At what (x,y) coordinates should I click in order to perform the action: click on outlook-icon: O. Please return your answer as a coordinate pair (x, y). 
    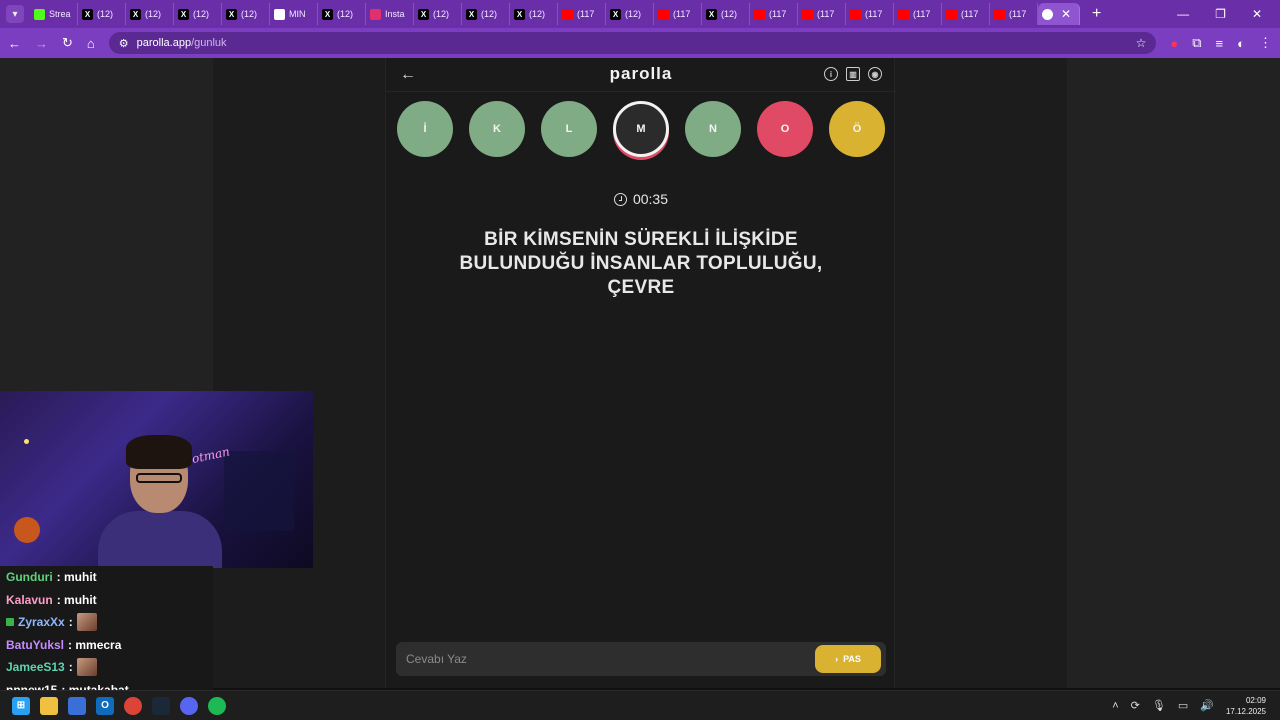
    Looking at the image, I should click on (105, 705).